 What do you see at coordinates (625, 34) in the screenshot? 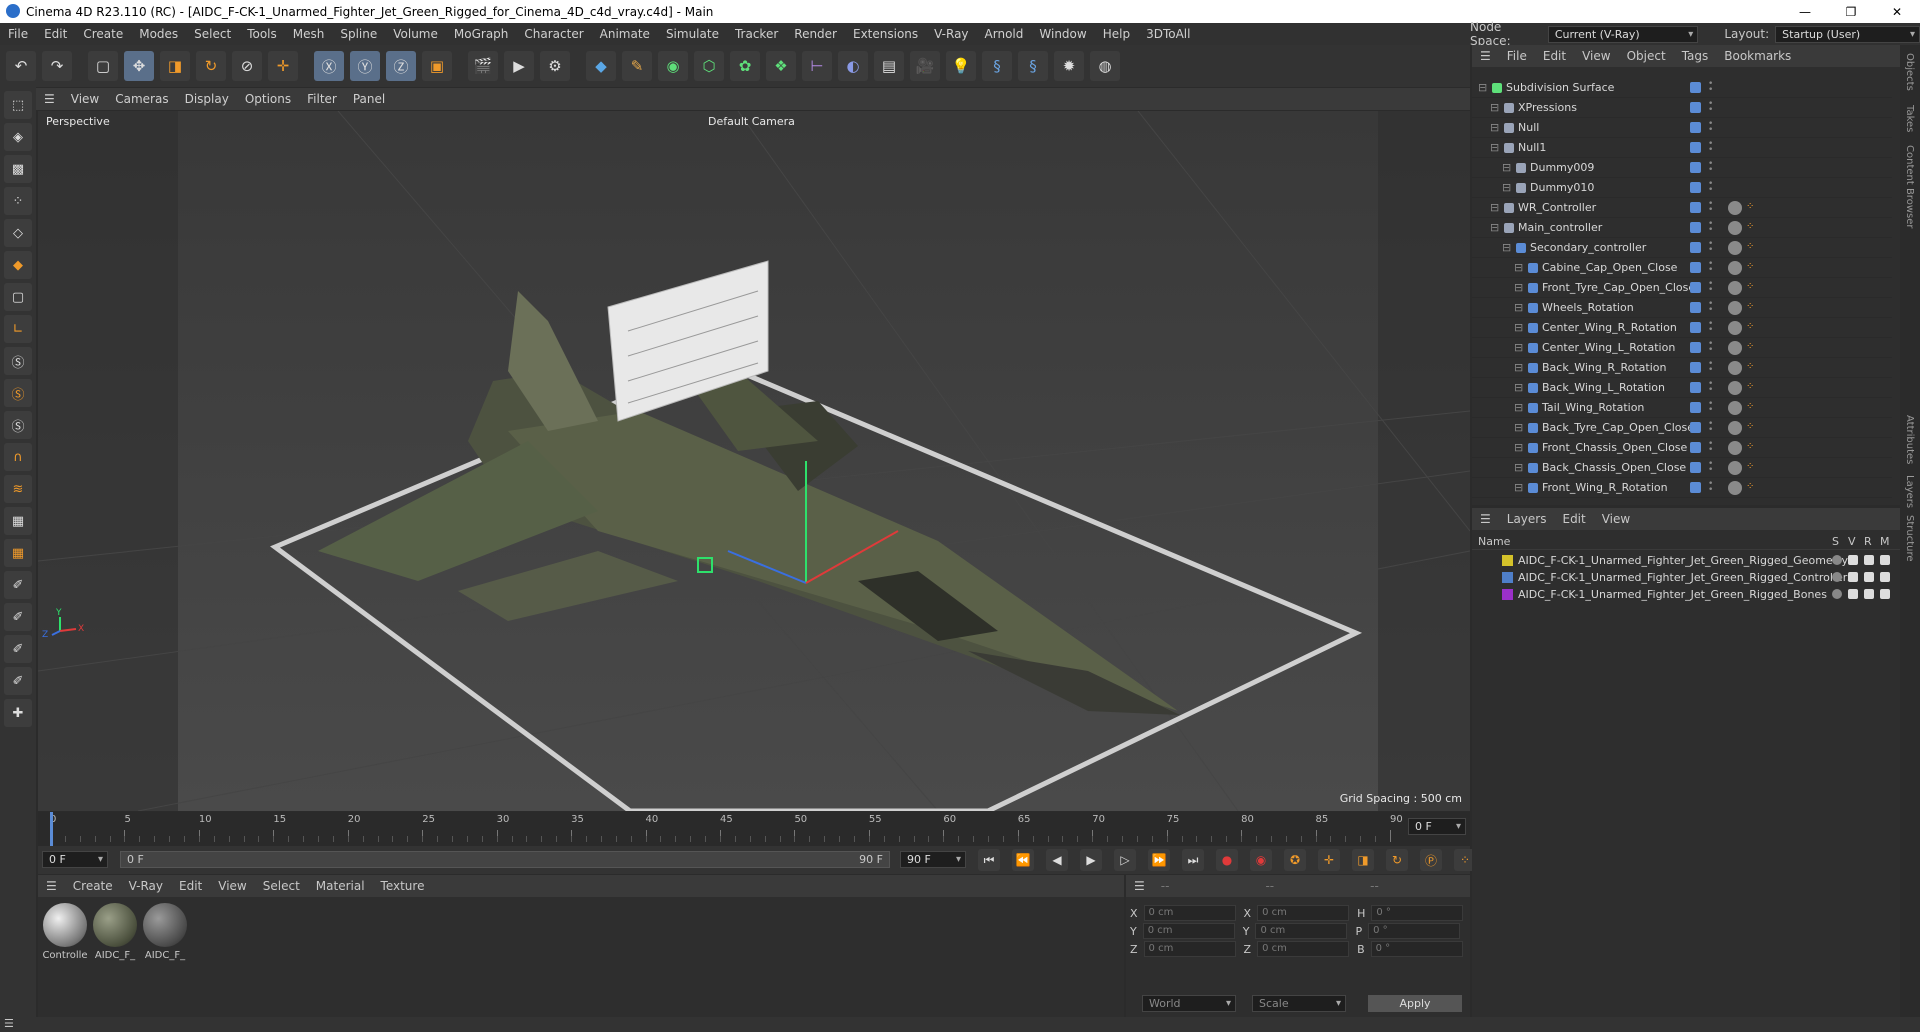
I see `menu-animate: Animate` at bounding box center [625, 34].